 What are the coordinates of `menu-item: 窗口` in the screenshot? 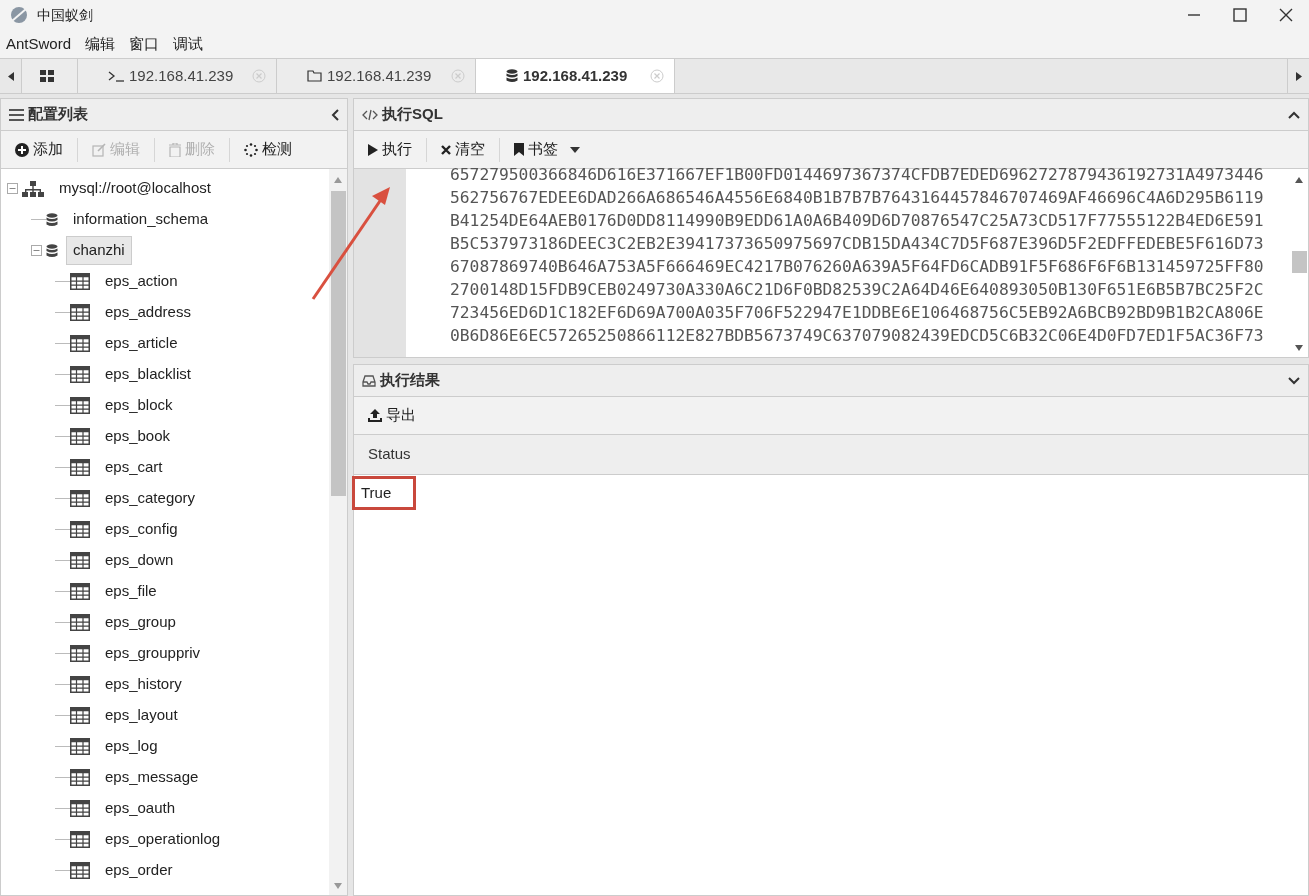 It's located at (144, 44).